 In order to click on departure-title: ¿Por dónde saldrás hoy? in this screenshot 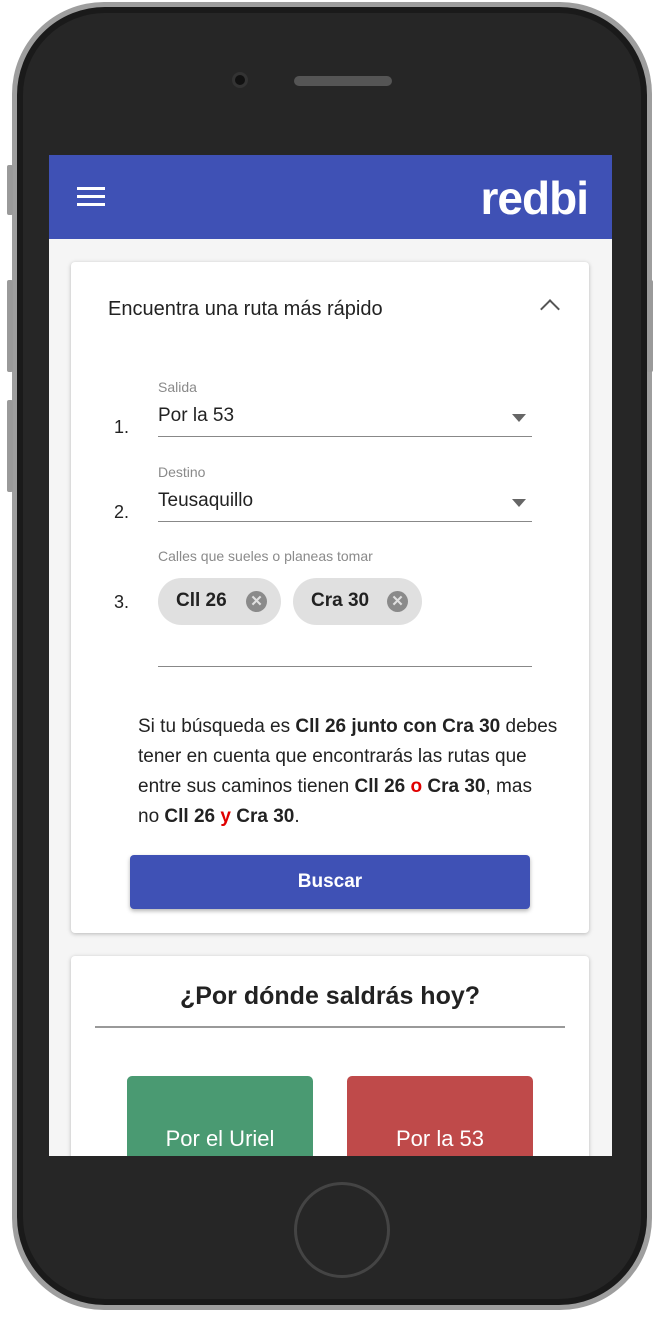, I will do `click(330, 996)`.